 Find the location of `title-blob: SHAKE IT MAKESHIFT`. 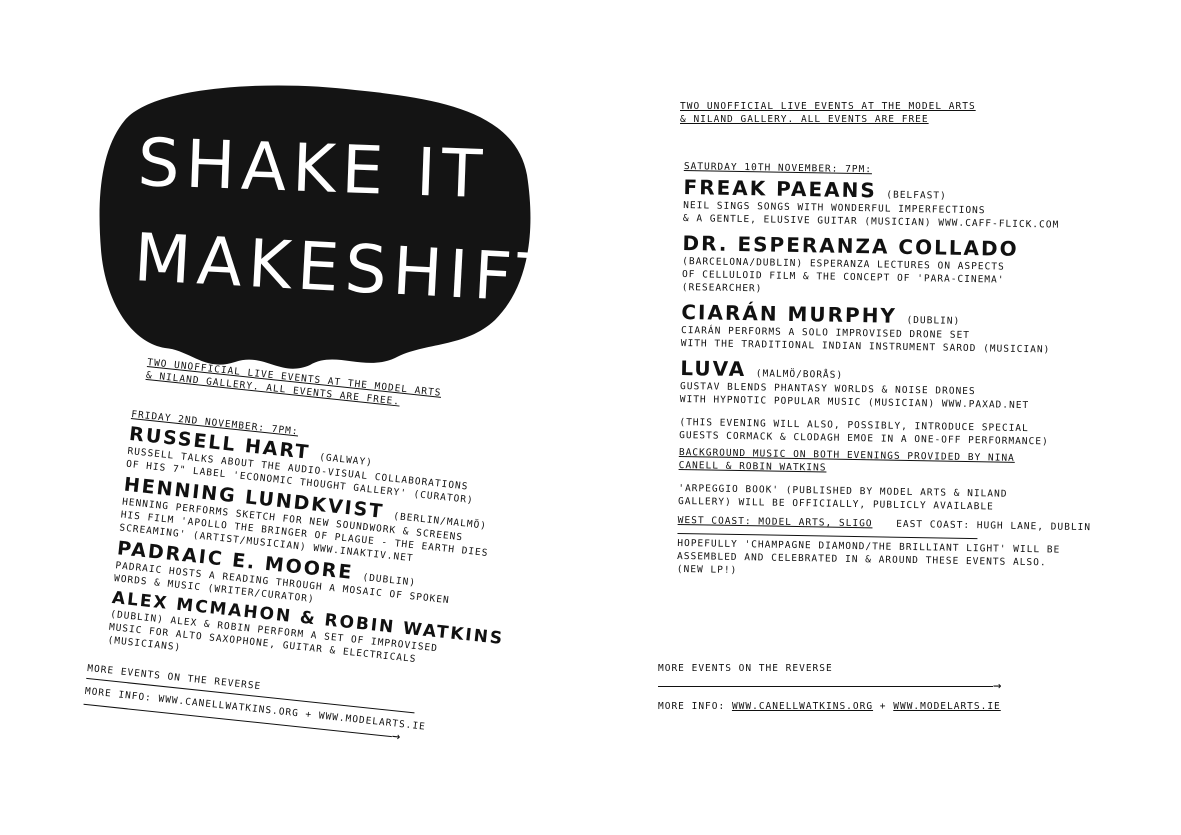

title-blob: SHAKE IT MAKESHIFT is located at coordinates (317, 227).